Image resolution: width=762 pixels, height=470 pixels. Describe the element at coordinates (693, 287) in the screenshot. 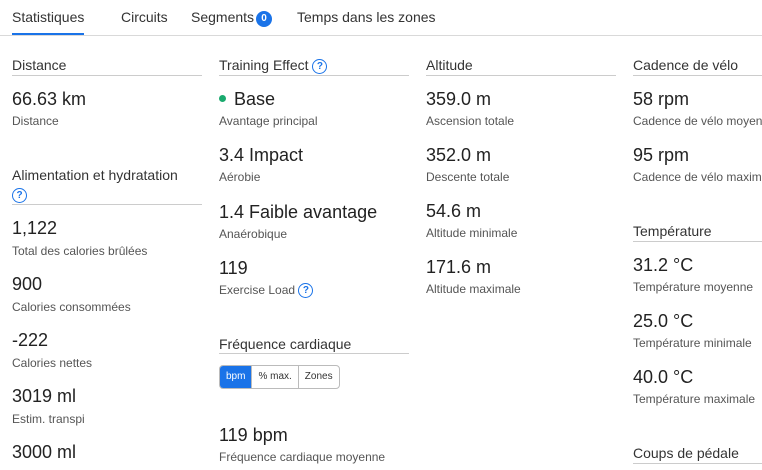

I see `stat-label: Température moyenne` at that location.